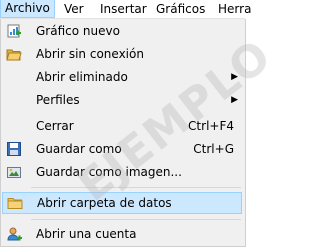 The height and width of the screenshot is (247, 320). Describe the element at coordinates (14, 172) in the screenshot. I see `save-image-icon` at that location.